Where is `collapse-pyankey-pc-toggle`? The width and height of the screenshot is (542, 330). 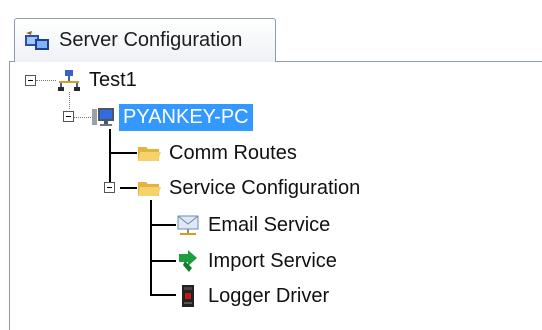
collapse-pyankey-pc-toggle is located at coordinates (68, 116).